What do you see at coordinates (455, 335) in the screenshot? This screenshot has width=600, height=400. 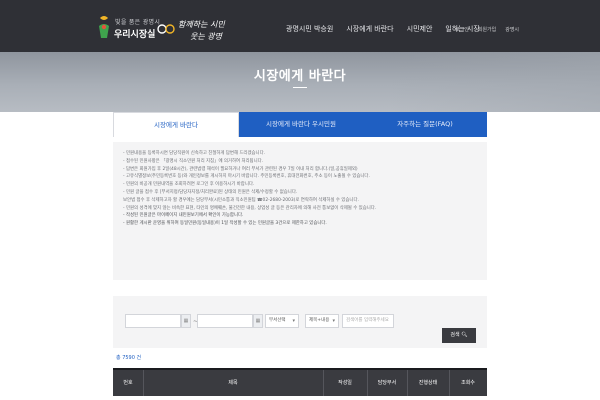 I see `search-button-label: 검색` at bounding box center [455, 335].